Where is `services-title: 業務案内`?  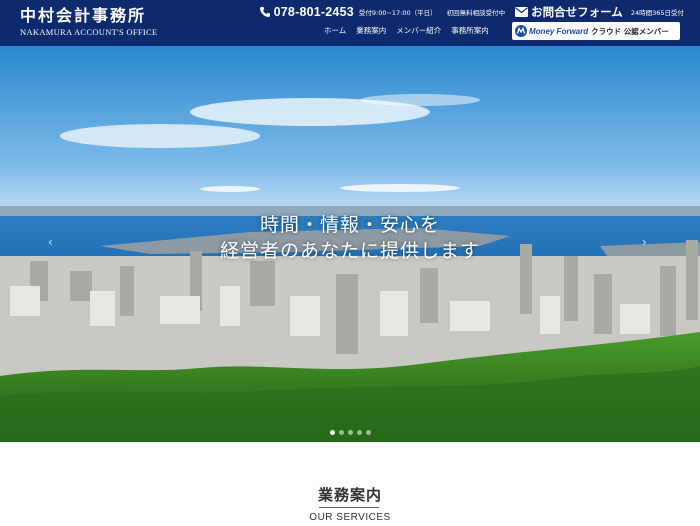
services-title: 業務案内 is located at coordinates (349, 495).